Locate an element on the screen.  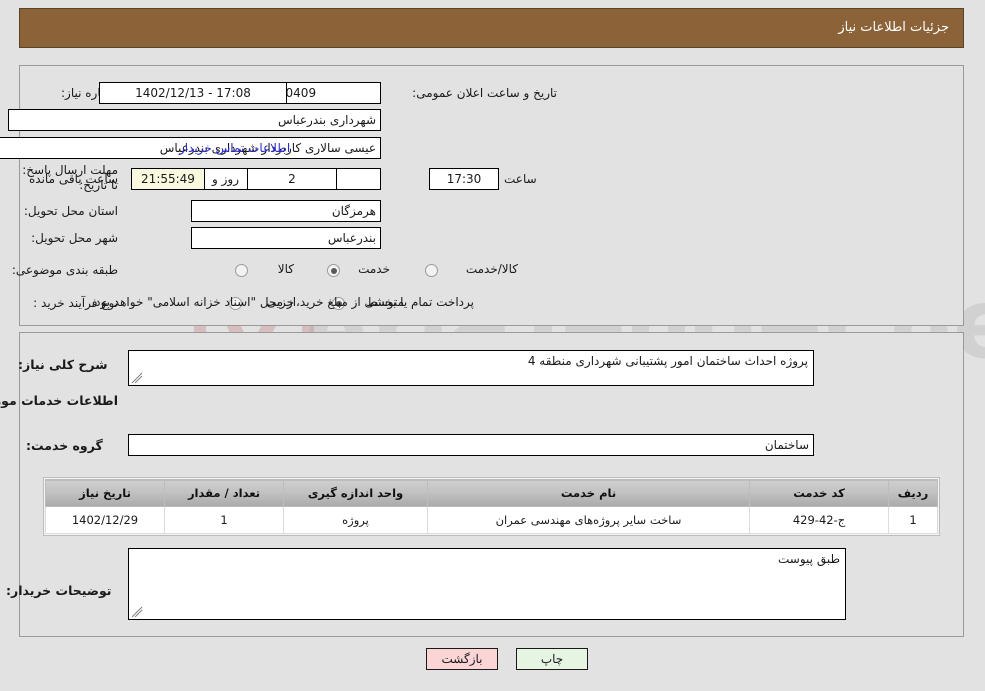
field-deadline-time: 17:30 is located at coordinates (465, 179).